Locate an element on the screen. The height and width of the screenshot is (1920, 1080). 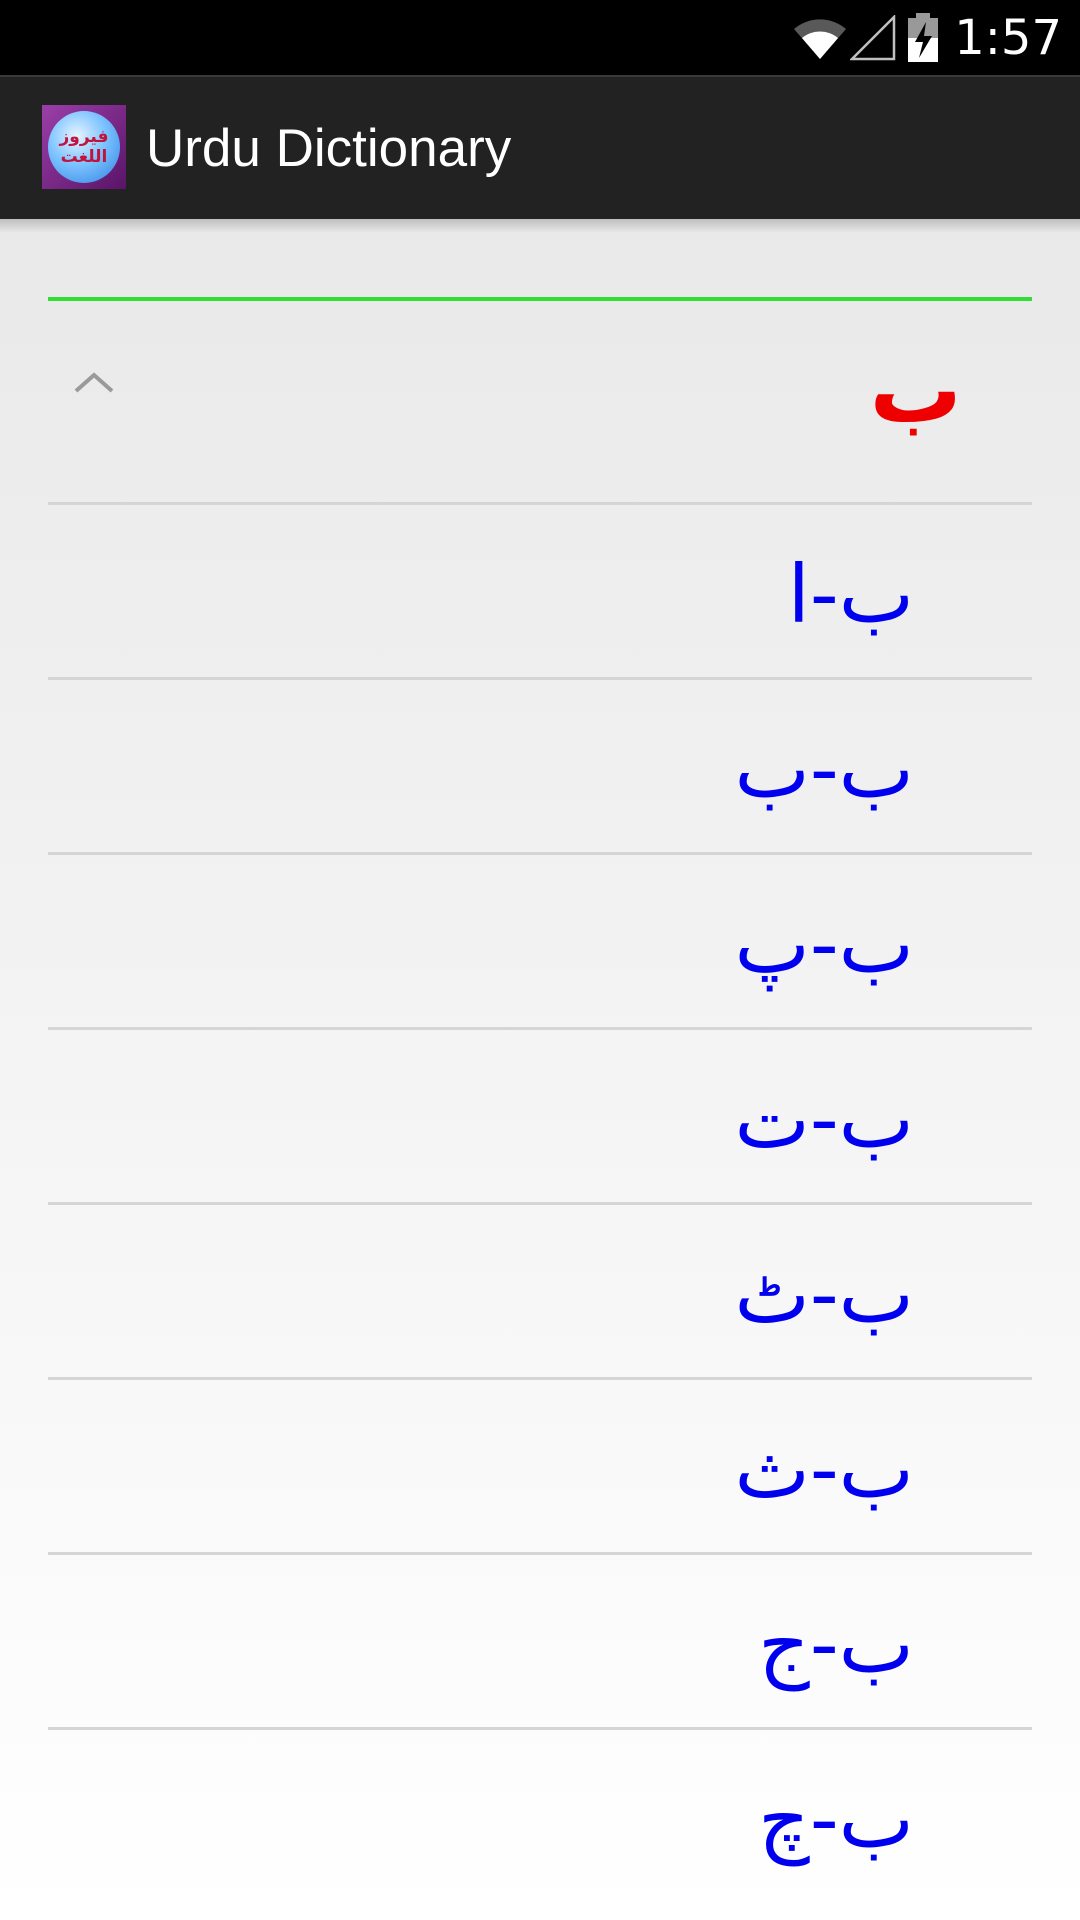
list-item-label: ب-چ is located at coordinates (836, 1819).